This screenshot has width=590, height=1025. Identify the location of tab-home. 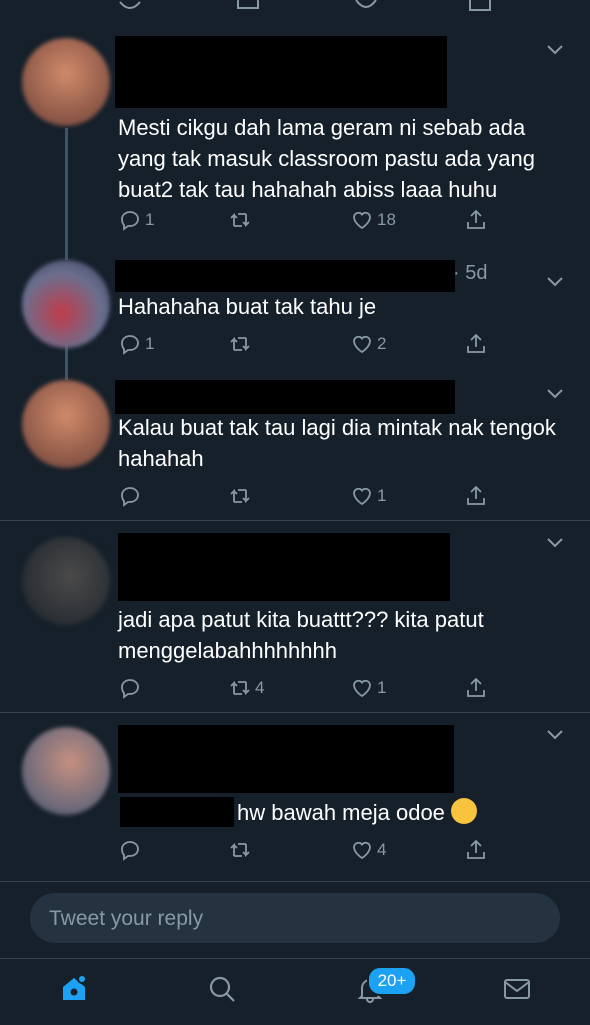
(74, 989).